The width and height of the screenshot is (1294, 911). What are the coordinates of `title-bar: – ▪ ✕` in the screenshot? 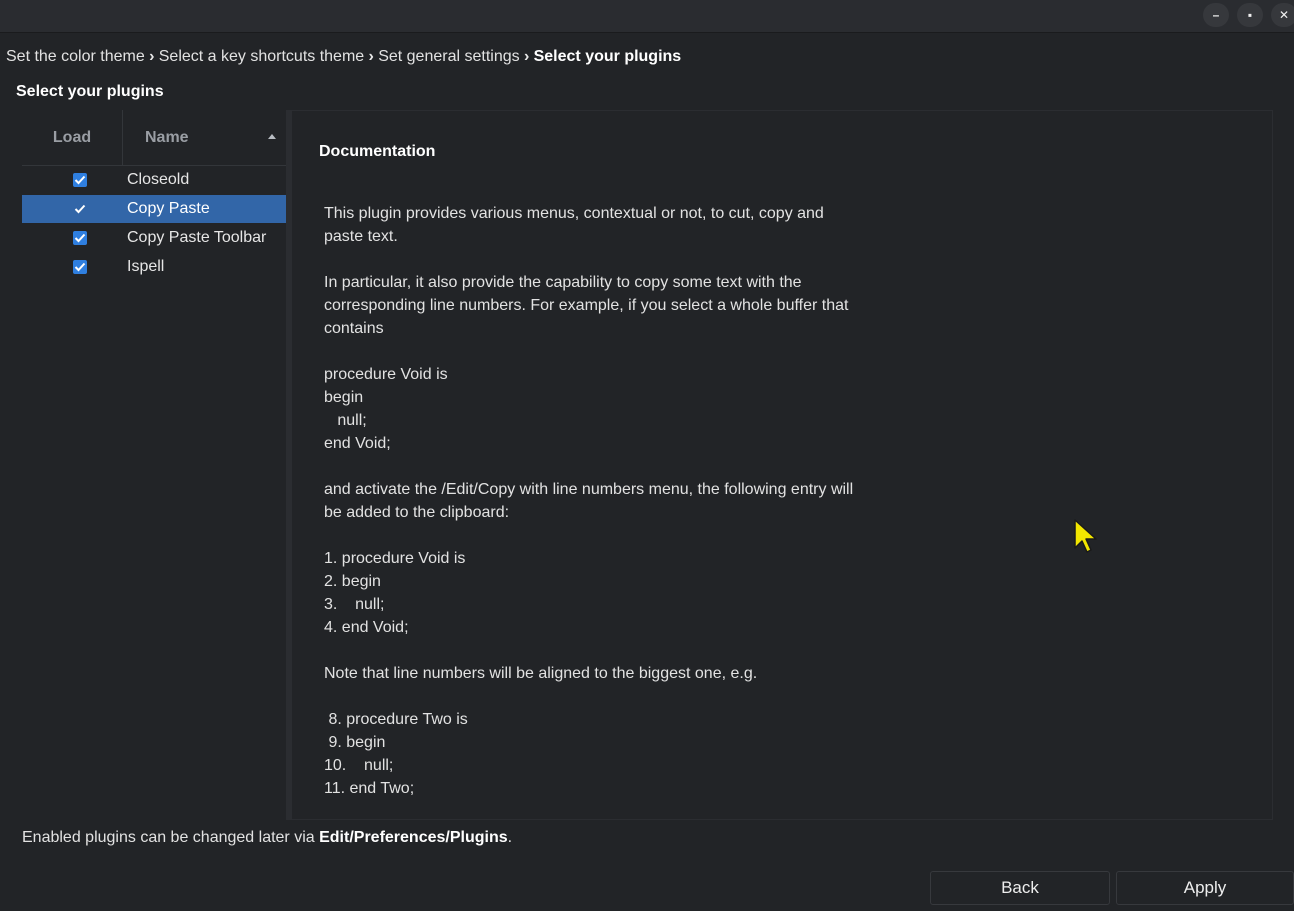 It's located at (647, 16).